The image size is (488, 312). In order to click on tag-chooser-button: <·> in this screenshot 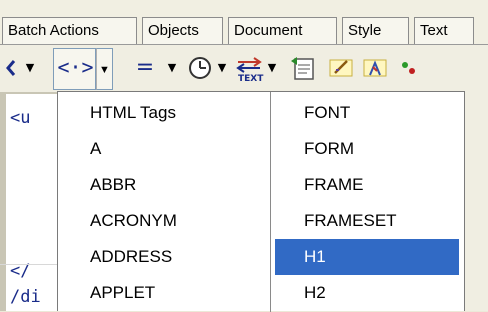, I will do `click(74, 69)`.